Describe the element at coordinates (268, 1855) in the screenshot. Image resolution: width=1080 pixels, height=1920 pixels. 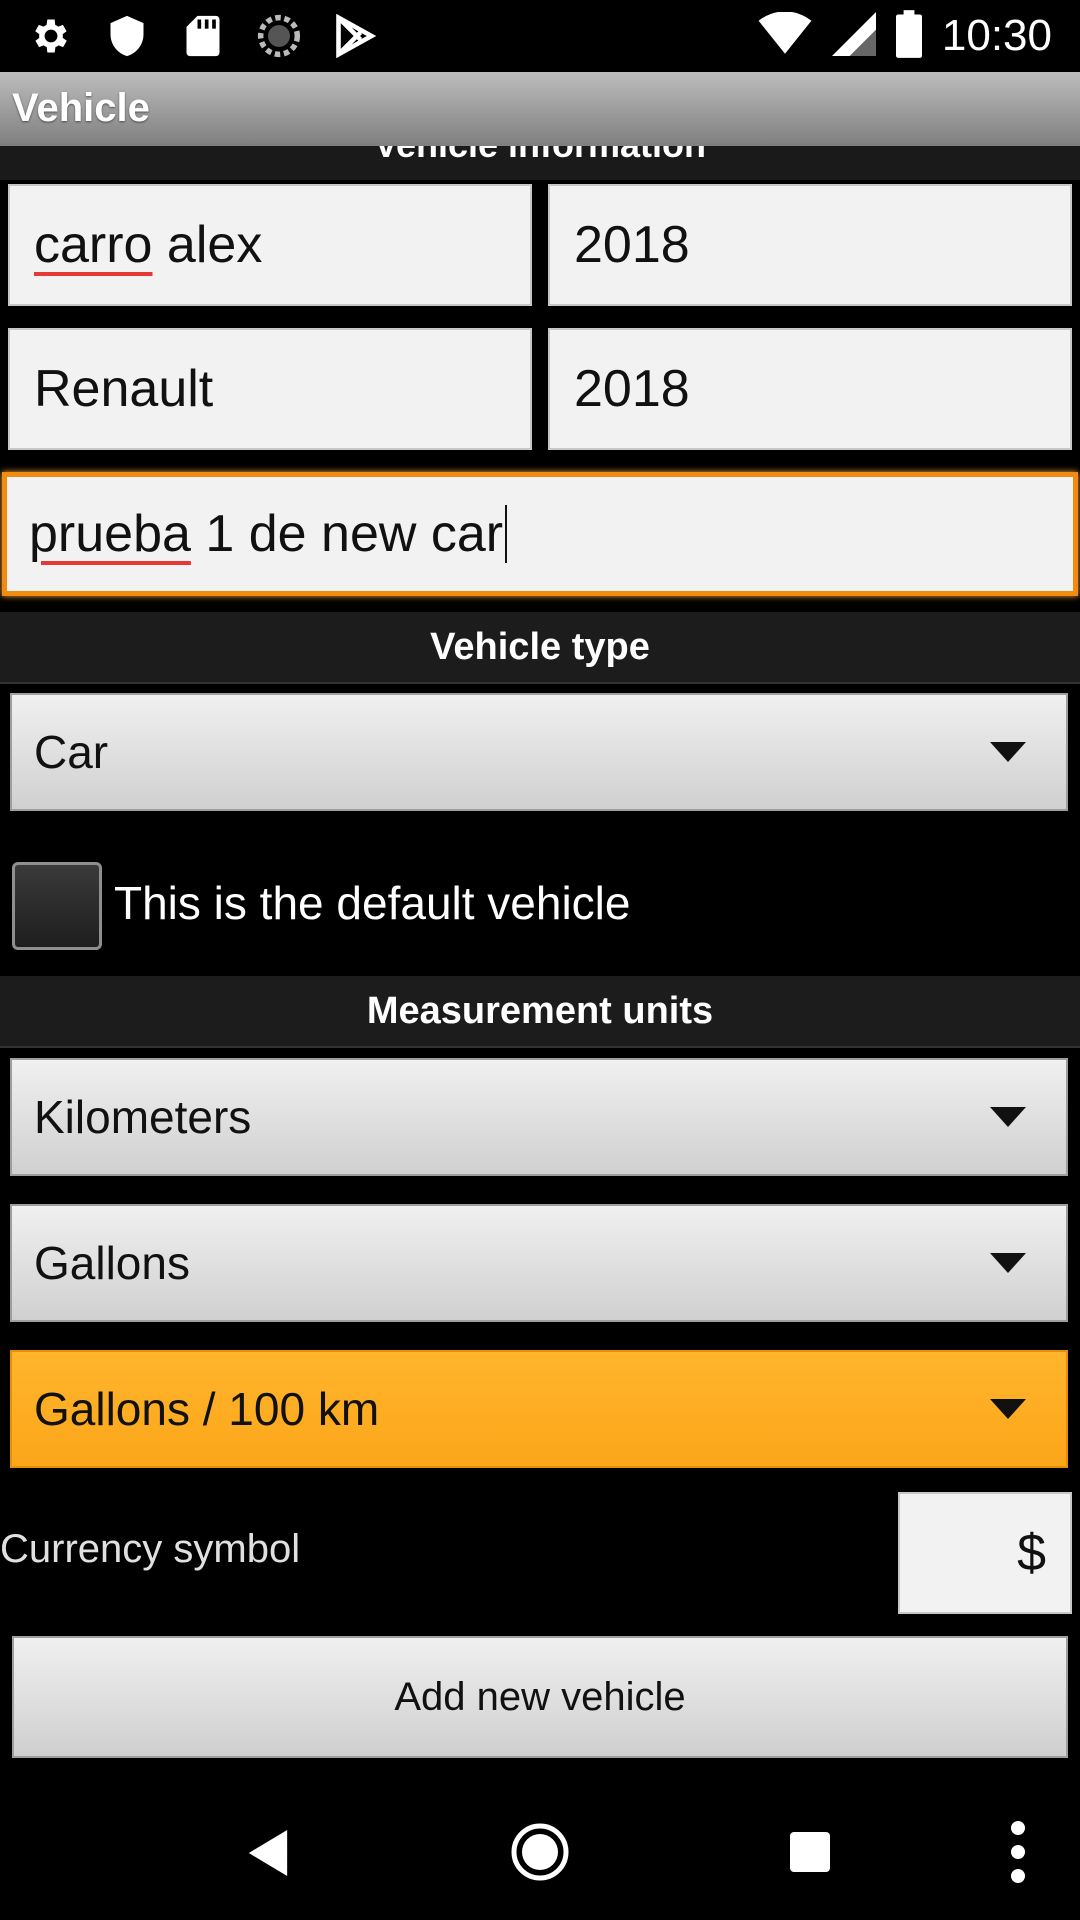
I see `back-icon` at that location.